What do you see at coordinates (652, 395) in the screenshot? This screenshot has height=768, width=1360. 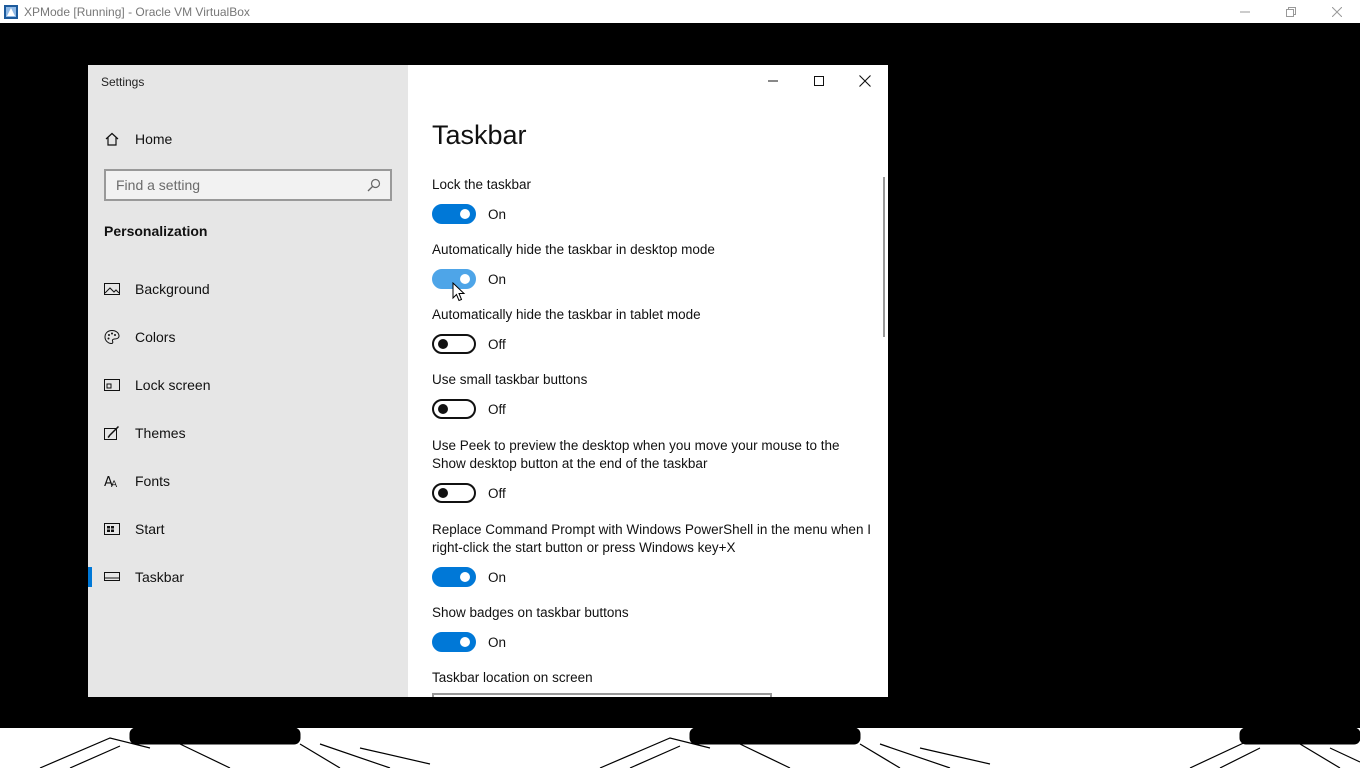 I see `setting-small-buttons: Use small taskbar buttons Off` at bounding box center [652, 395].